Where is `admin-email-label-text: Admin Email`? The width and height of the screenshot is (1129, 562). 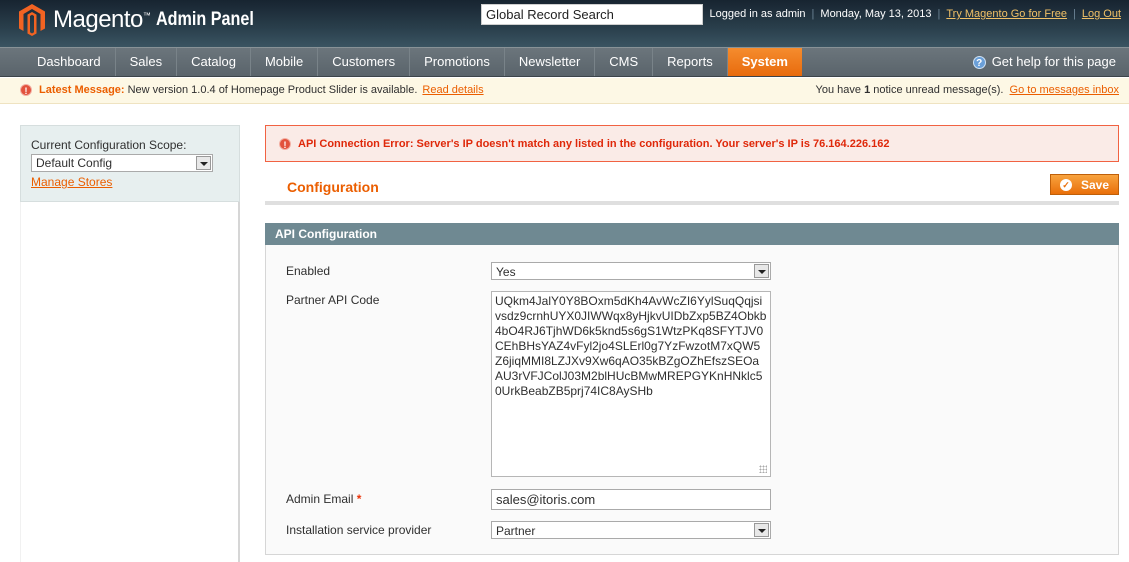 admin-email-label-text: Admin Email is located at coordinates (320, 499).